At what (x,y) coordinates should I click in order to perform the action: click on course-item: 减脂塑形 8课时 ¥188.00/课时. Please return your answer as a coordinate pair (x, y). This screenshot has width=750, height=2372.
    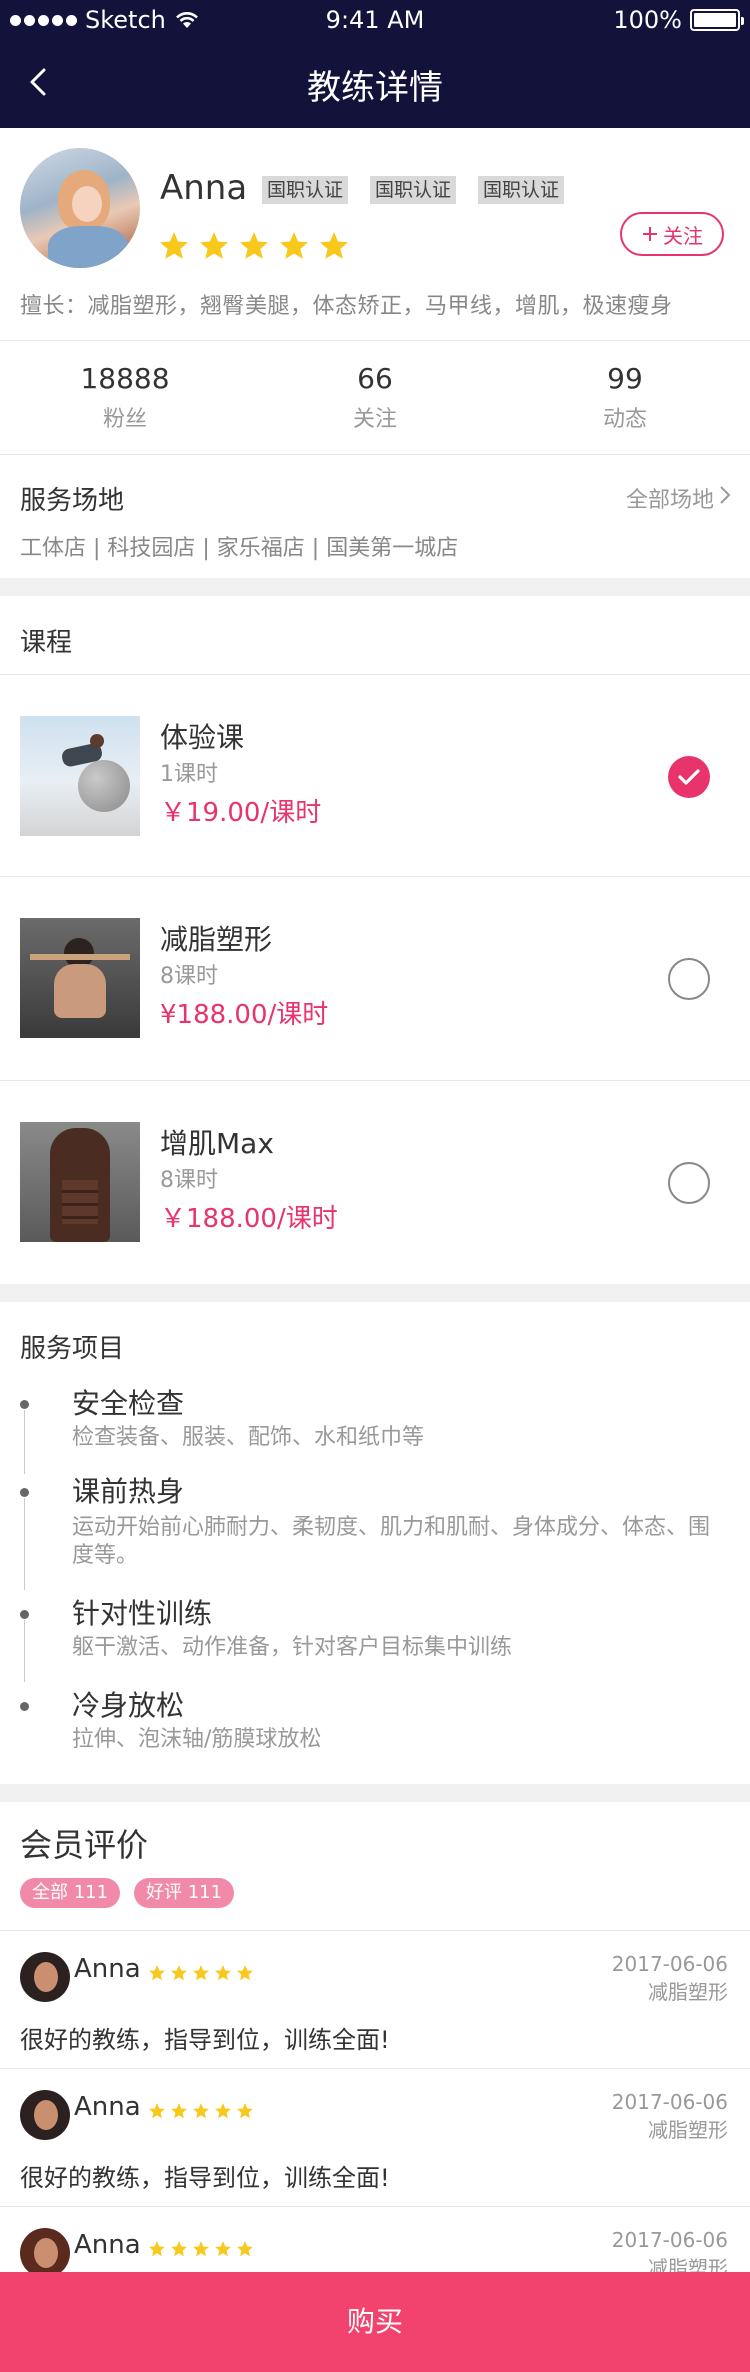
    Looking at the image, I should click on (375, 979).